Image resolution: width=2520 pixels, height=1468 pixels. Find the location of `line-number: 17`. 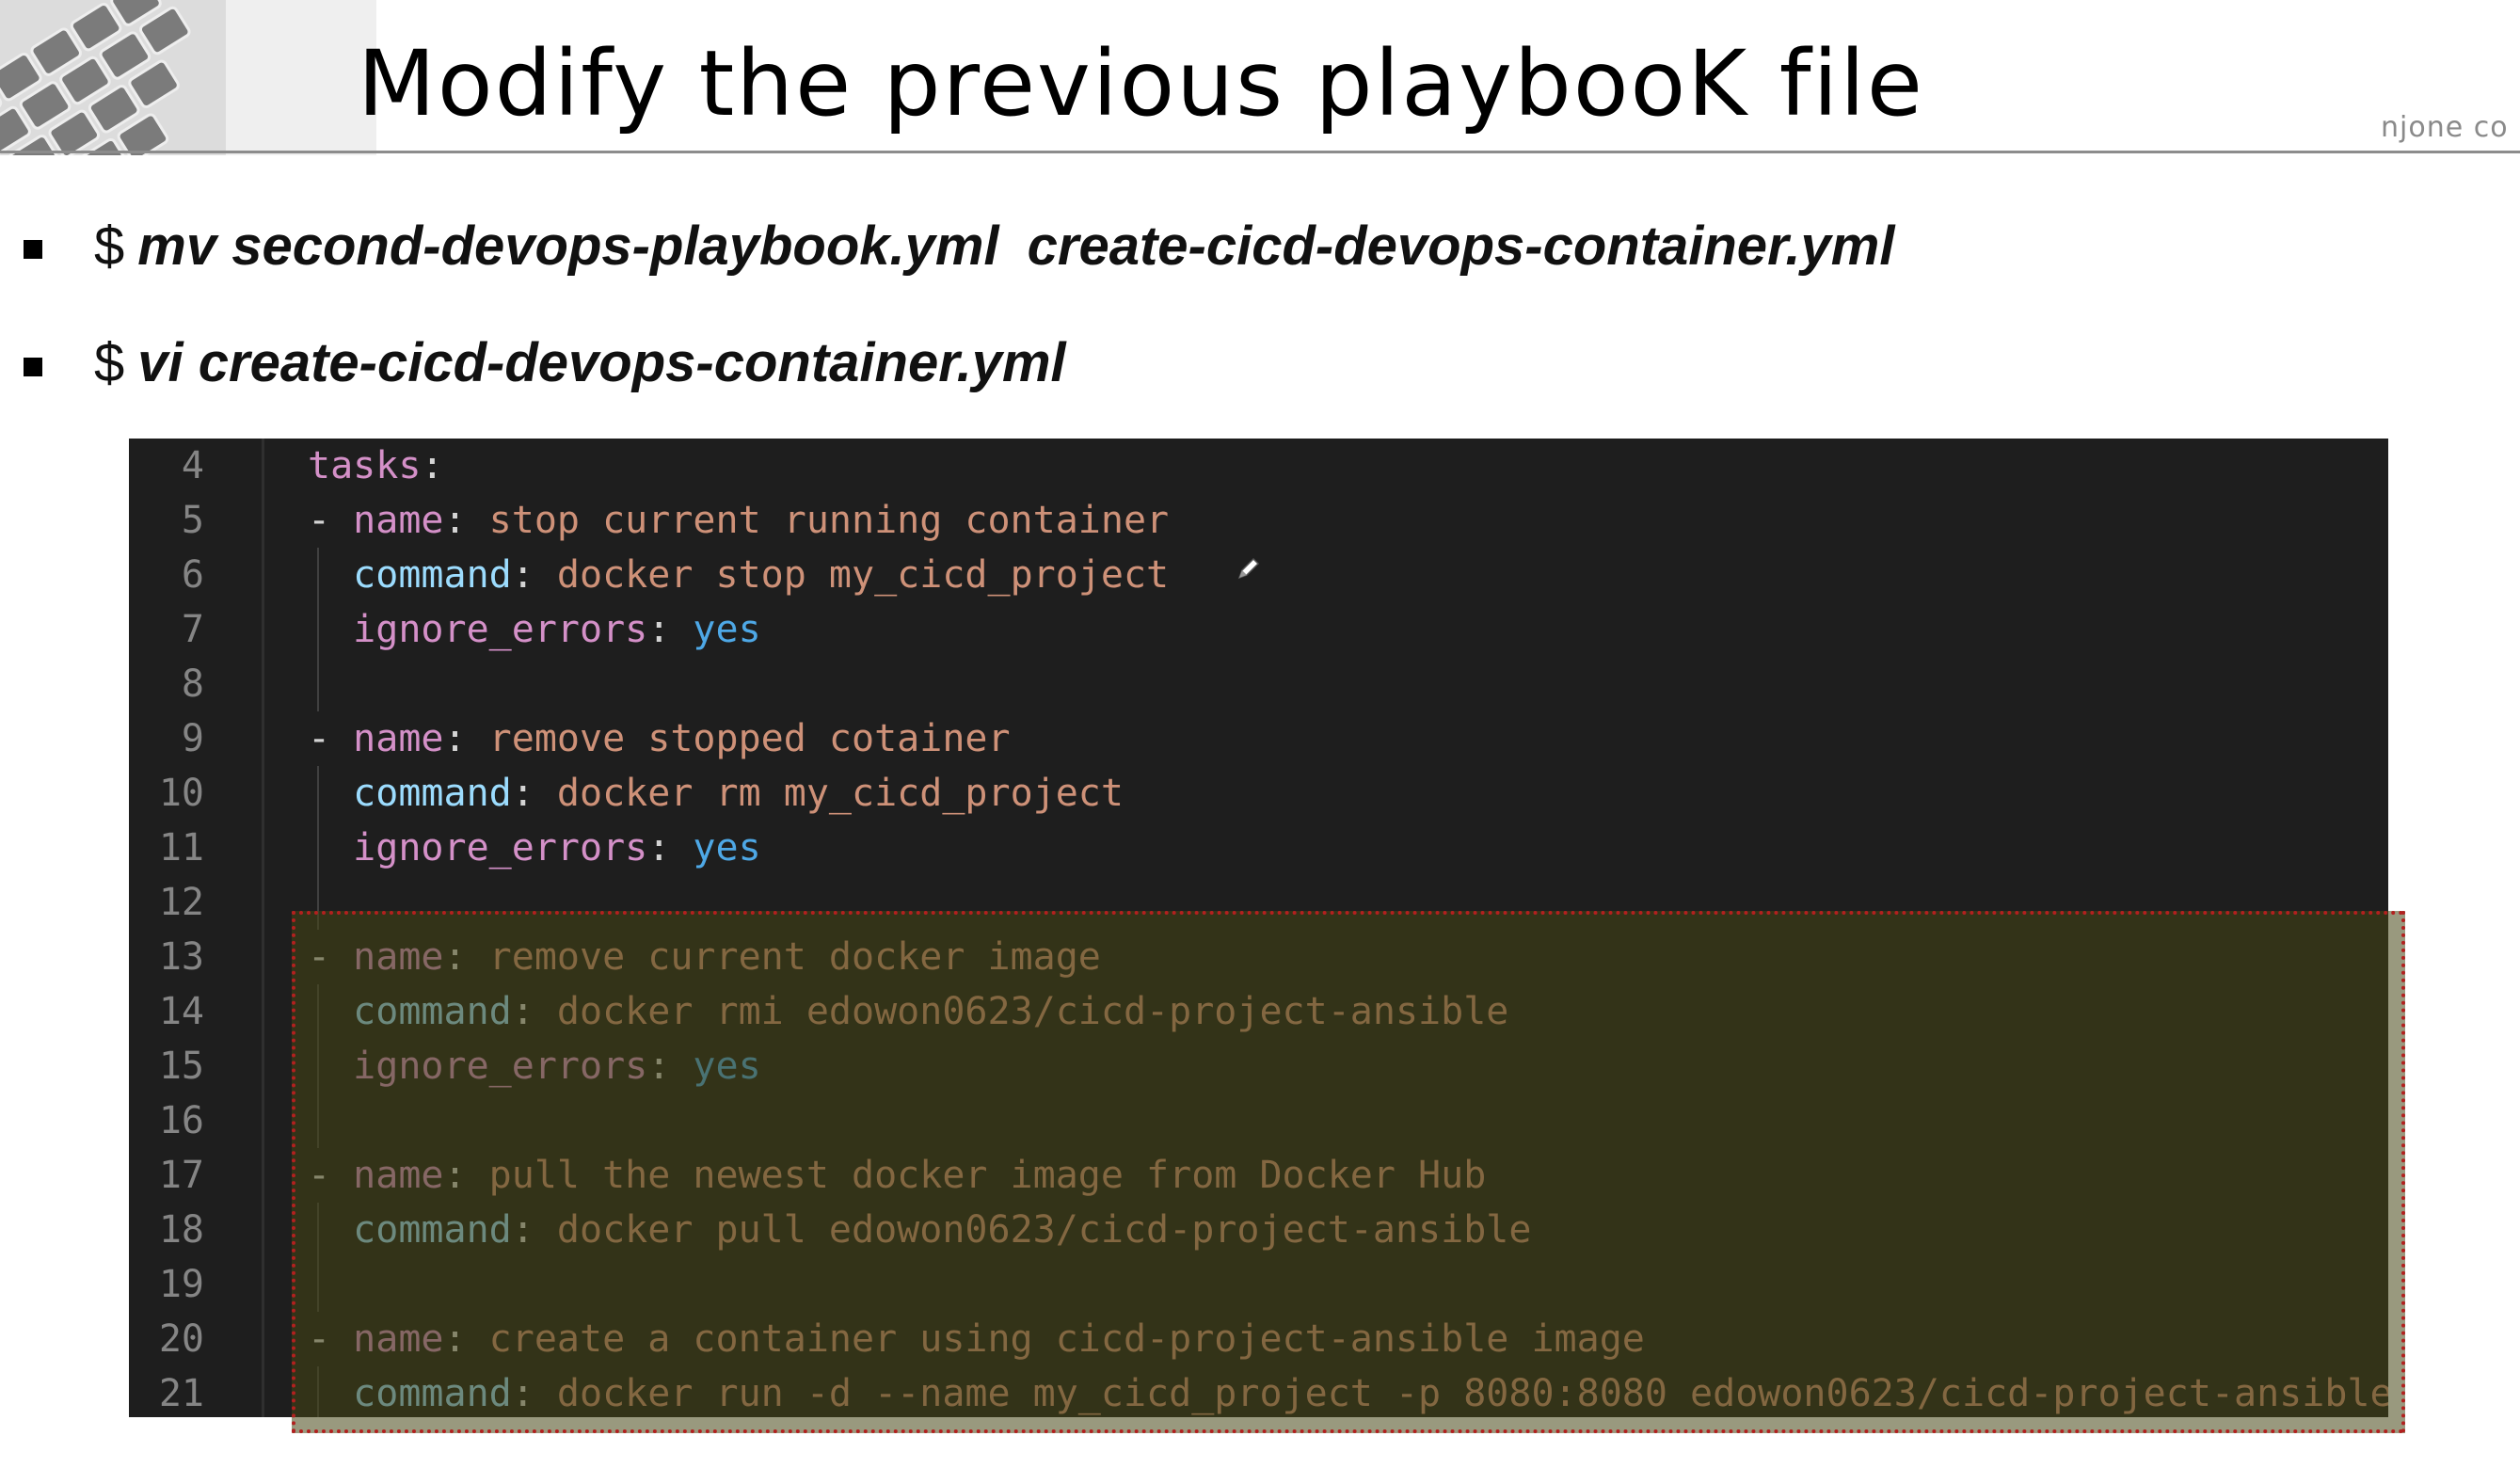

line-number: 17 is located at coordinates (181, 1175).